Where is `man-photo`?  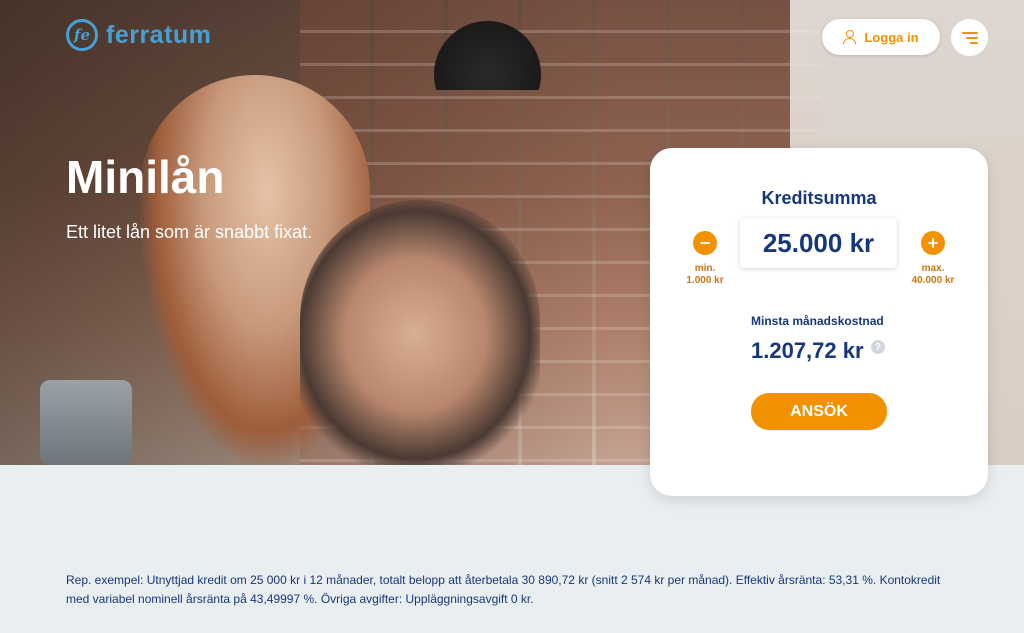
man-photo is located at coordinates (420, 332).